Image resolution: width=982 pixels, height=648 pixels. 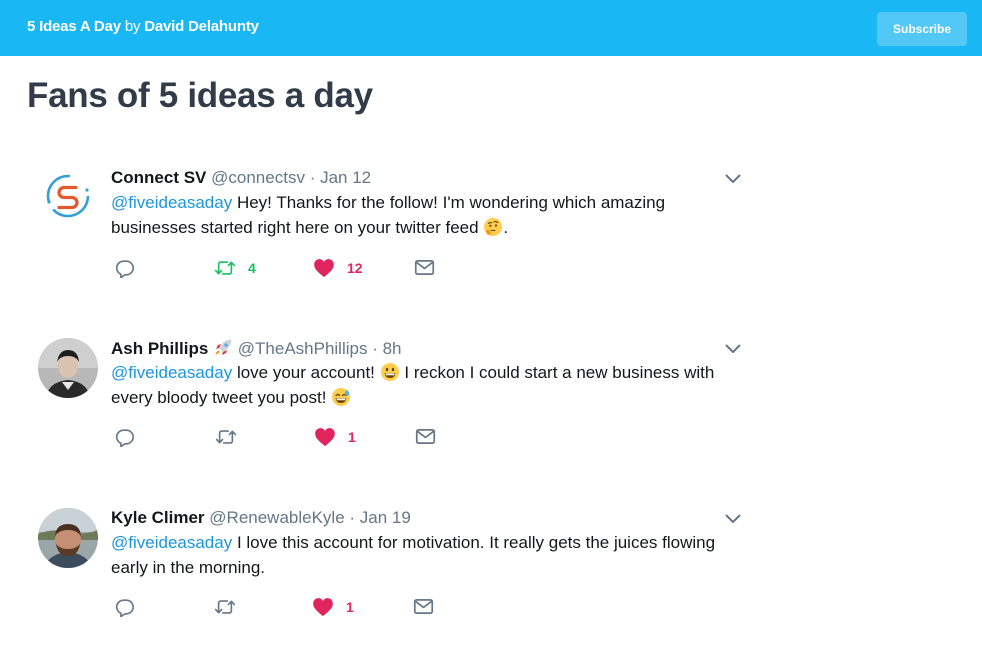 I want to click on tweet-text-end: ., so click(x=506, y=227).